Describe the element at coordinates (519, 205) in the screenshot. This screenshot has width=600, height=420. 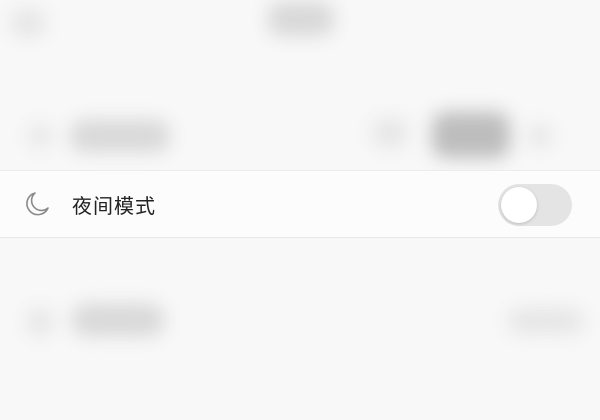
I see `toggle-knob` at that location.